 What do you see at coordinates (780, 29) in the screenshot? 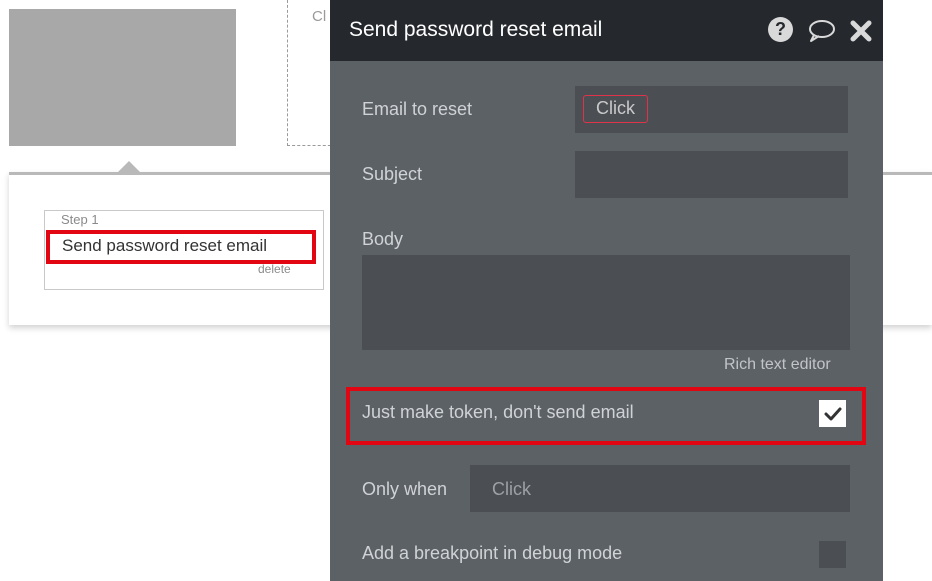
I see `help-icon: ?` at bounding box center [780, 29].